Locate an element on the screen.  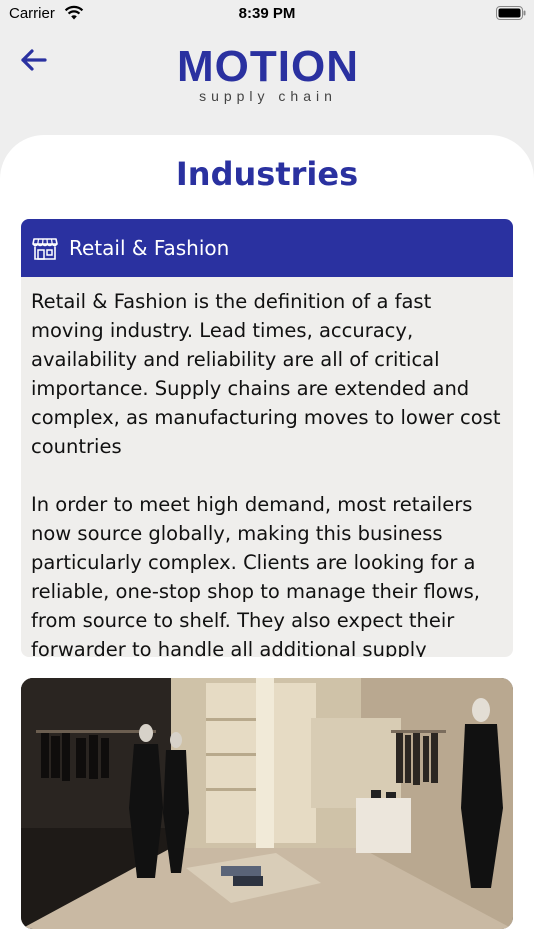
brand-logo: MOTION supply chain is located at coordinates (268, 75).